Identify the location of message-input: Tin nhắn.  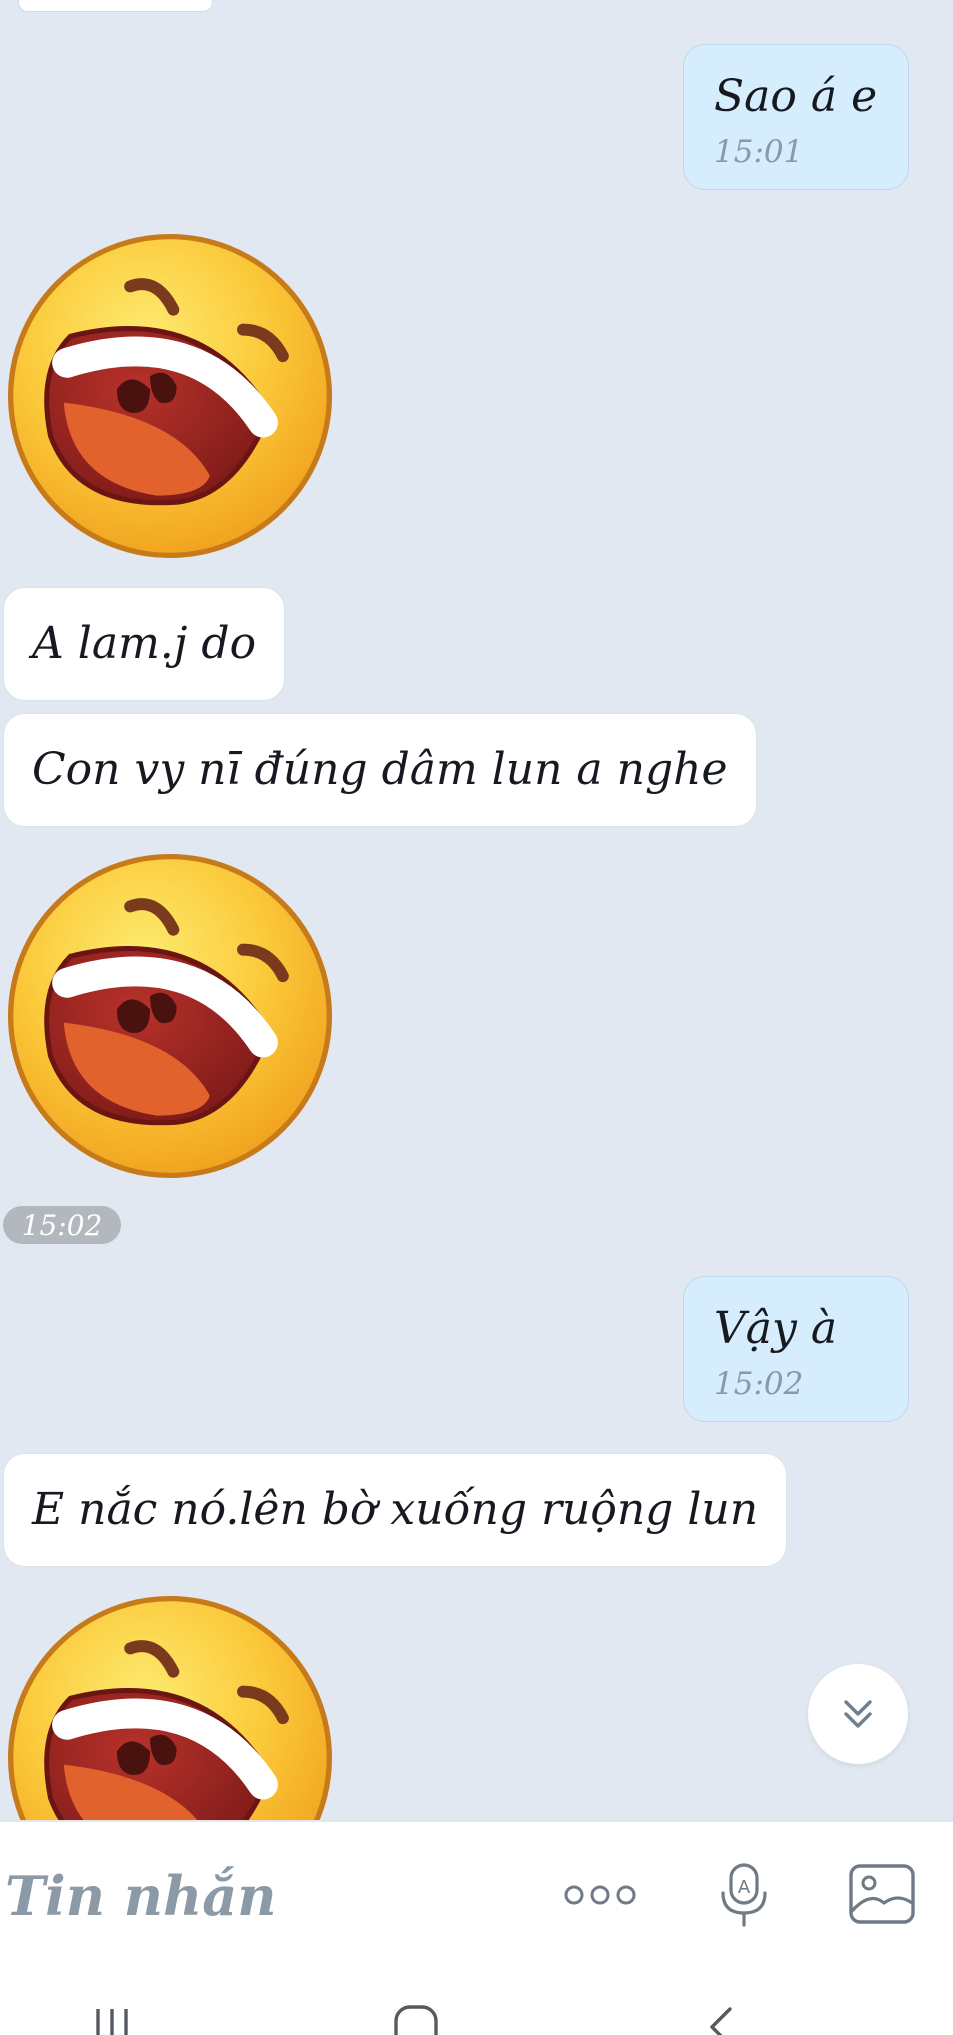
(141, 1896).